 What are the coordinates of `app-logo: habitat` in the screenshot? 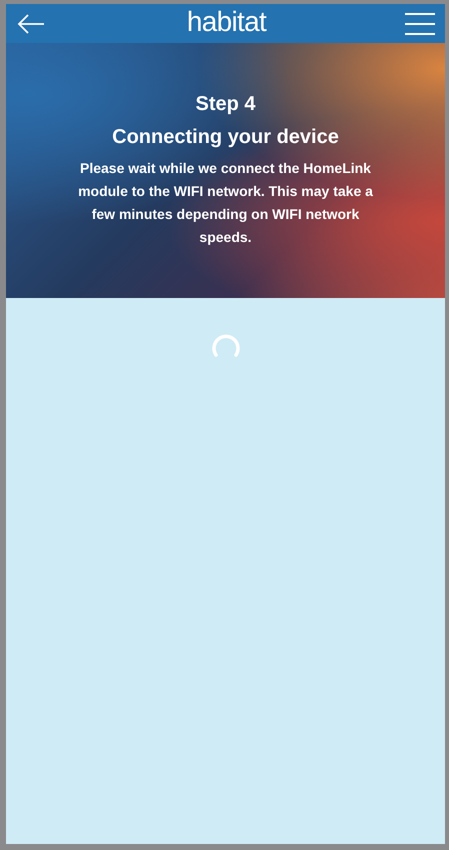 It's located at (226, 21).